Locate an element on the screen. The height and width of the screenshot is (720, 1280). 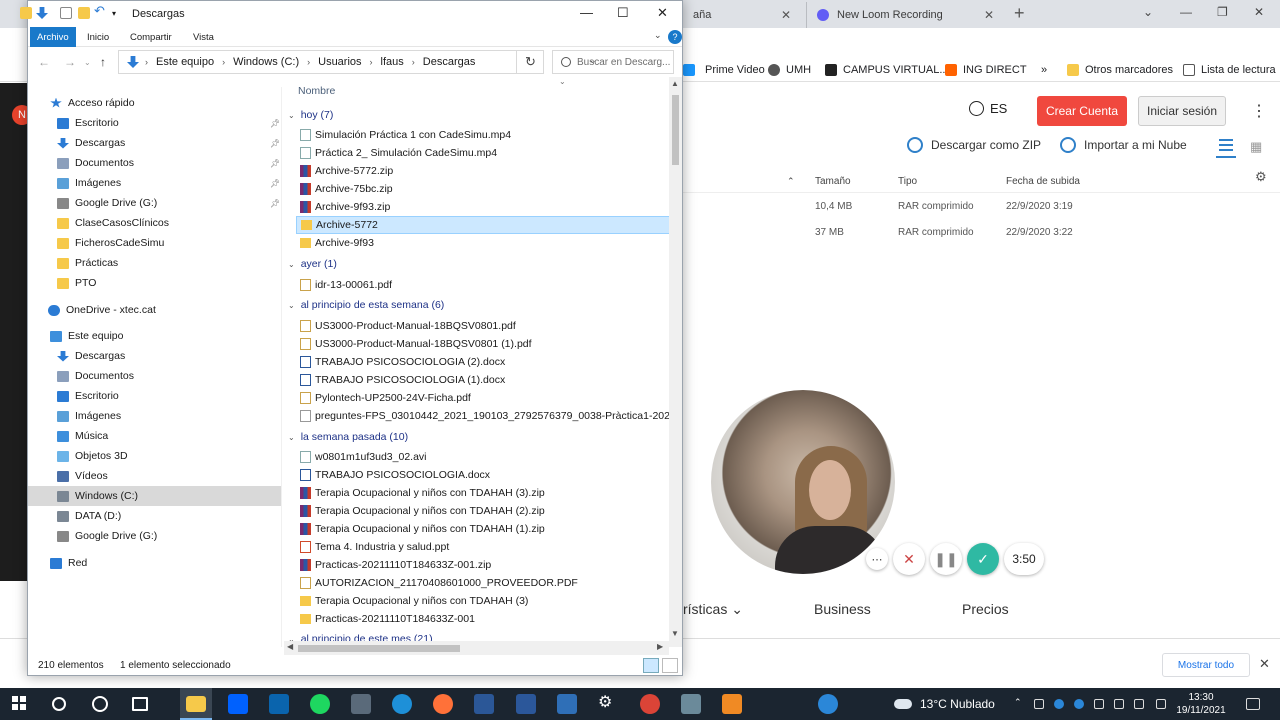
file-row: Practicas-20211110T184633Z-001 is located at coordinates (483, 619).